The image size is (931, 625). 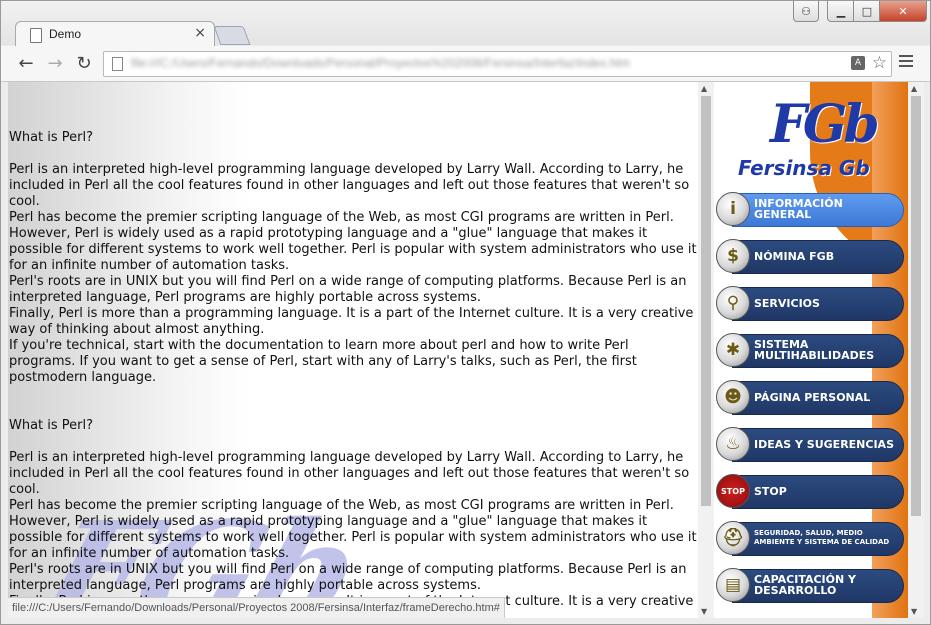 What do you see at coordinates (733, 491) in the screenshot?
I see `stop-sign-icon: STOP` at bounding box center [733, 491].